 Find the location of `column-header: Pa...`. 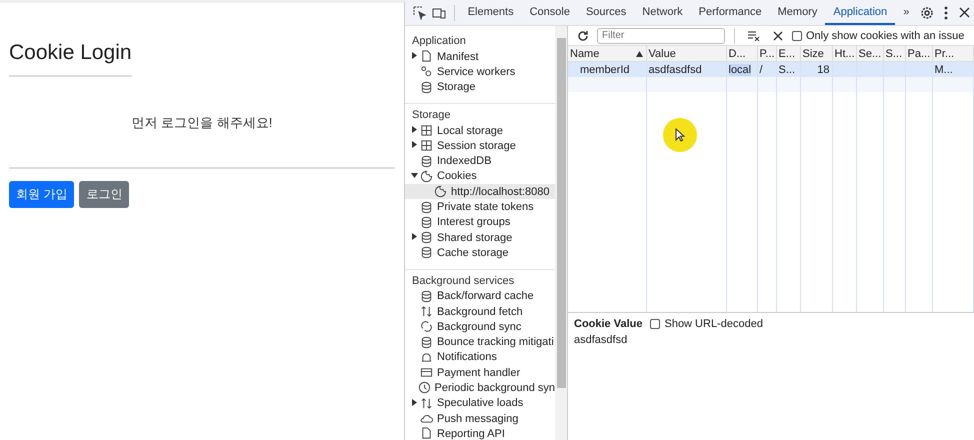

column-header: Pa... is located at coordinates (918, 54).